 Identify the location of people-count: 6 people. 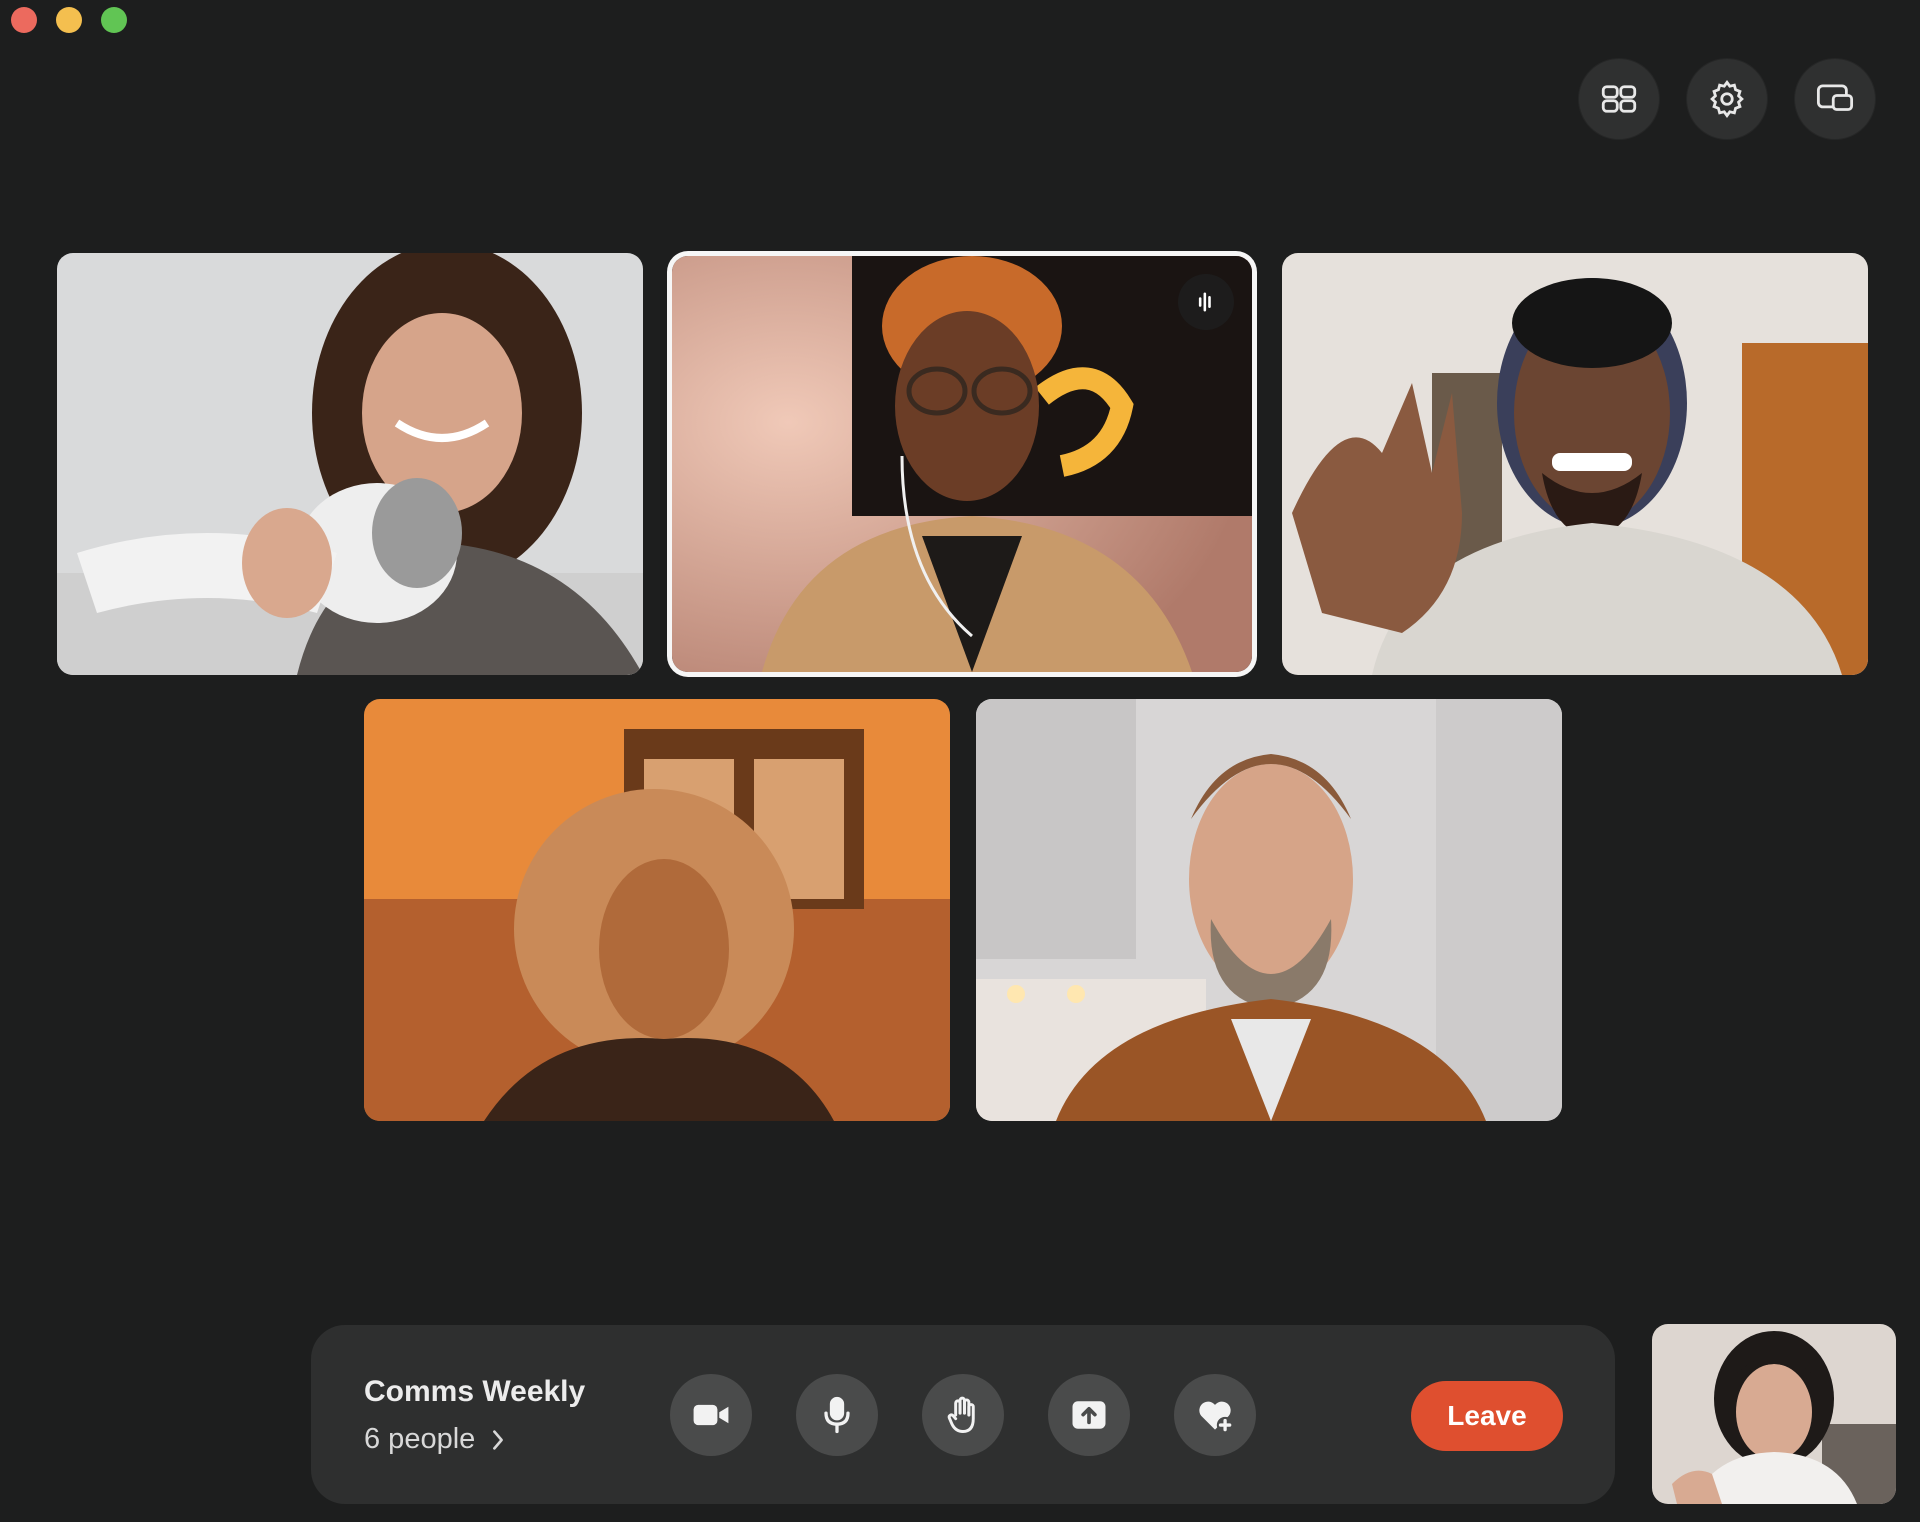
(420, 1439).